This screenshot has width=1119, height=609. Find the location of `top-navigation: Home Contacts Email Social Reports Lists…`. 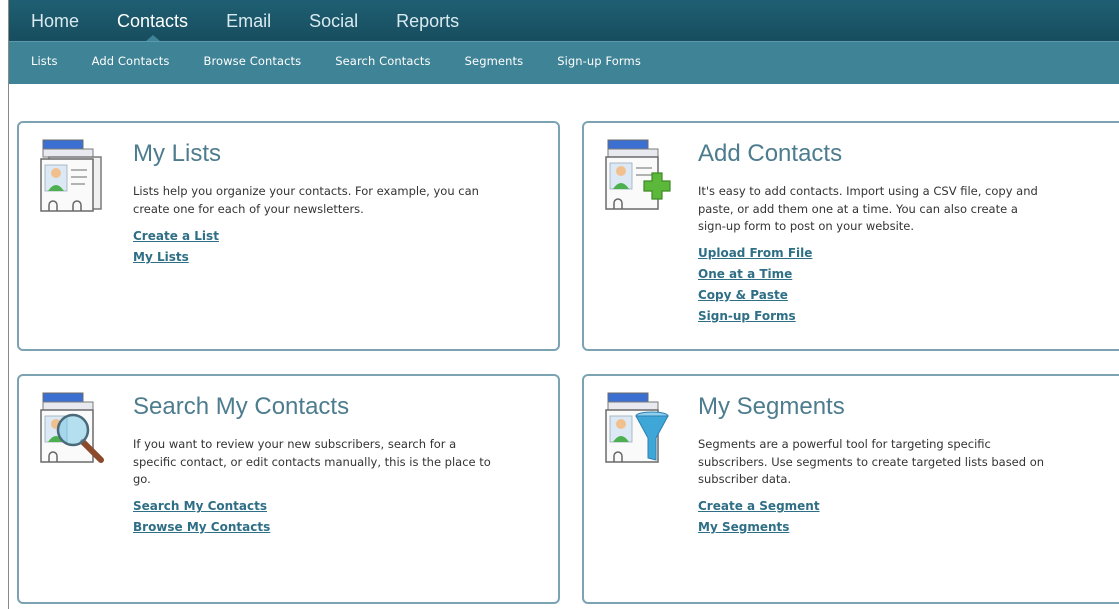

top-navigation: Home Contacts Email Social Reports Lists… is located at coordinates (564, 42).